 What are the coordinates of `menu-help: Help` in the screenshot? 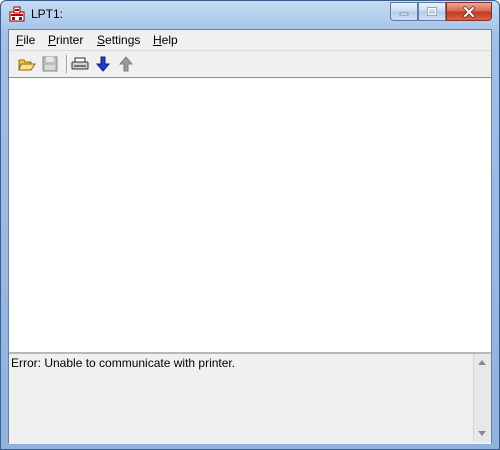 It's located at (165, 40).